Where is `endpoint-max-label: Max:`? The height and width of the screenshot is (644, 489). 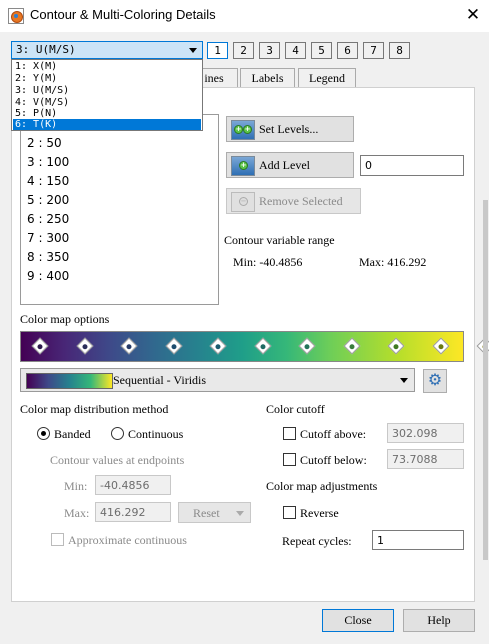
endpoint-max-label: Max: is located at coordinates (77, 513).